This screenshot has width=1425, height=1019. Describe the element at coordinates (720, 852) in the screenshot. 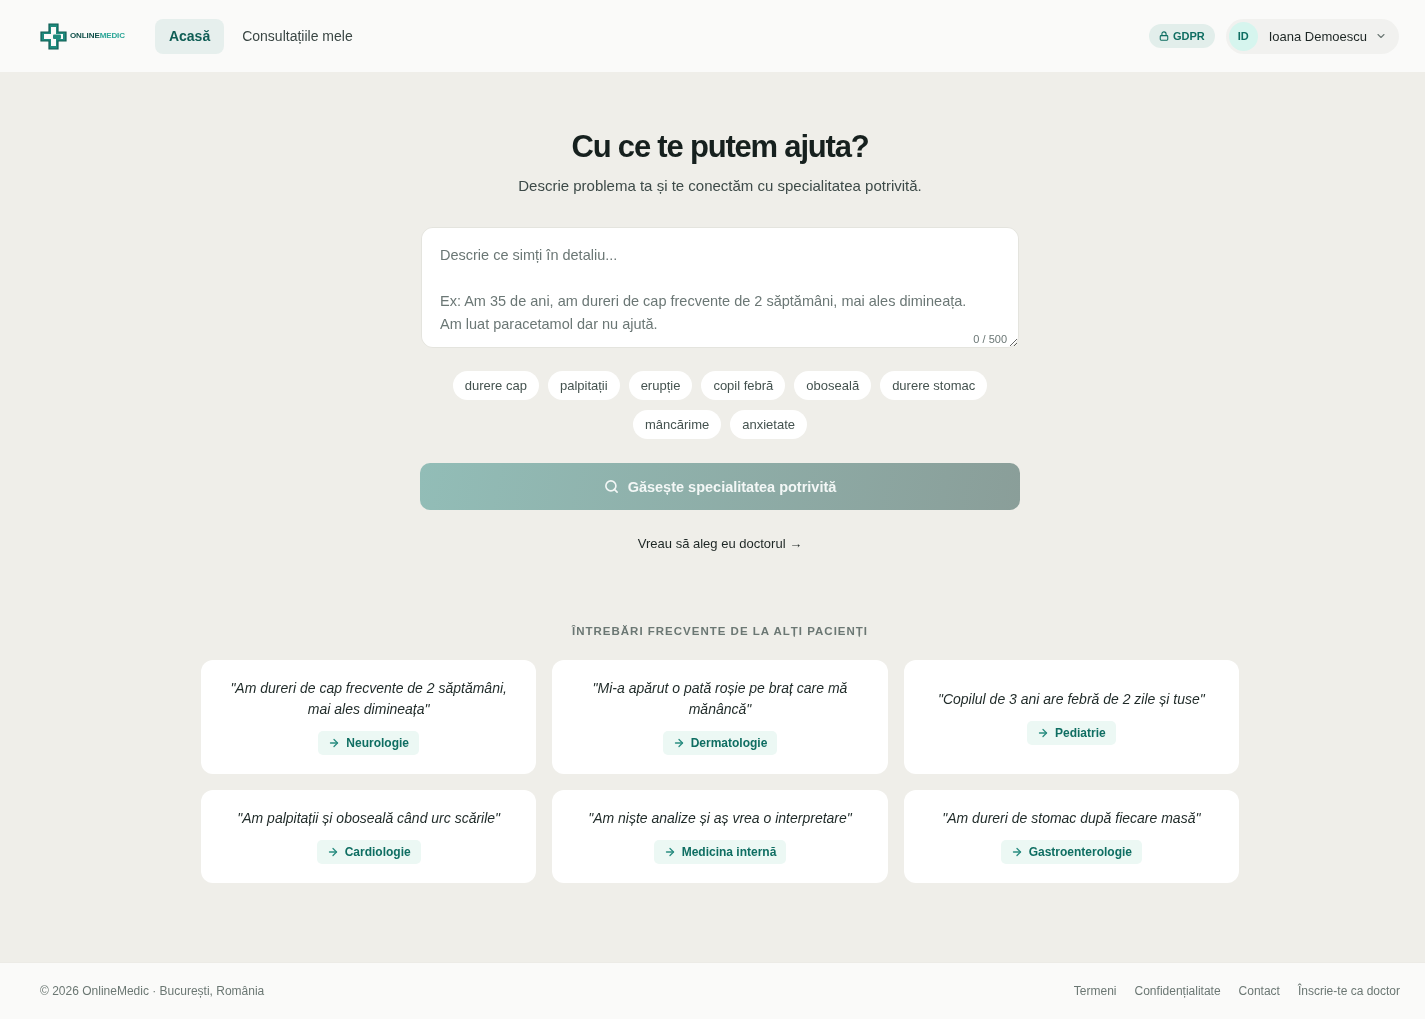

I see `specialty-tag: Medicina internă` at that location.